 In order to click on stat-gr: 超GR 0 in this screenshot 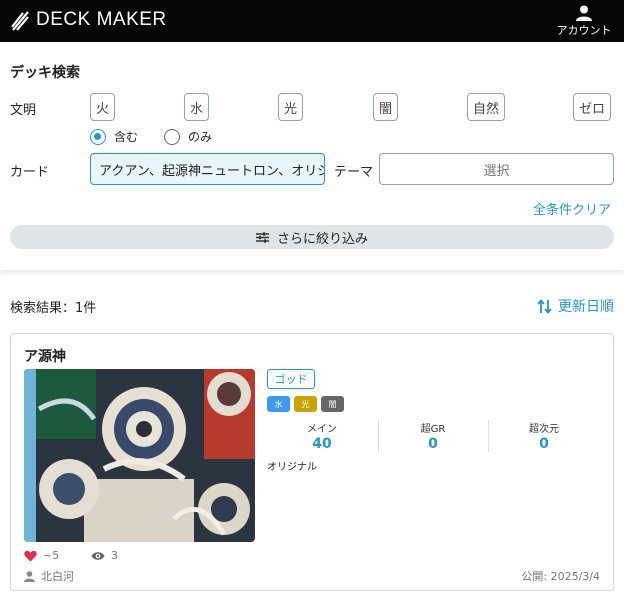, I will do `click(433, 436)`.